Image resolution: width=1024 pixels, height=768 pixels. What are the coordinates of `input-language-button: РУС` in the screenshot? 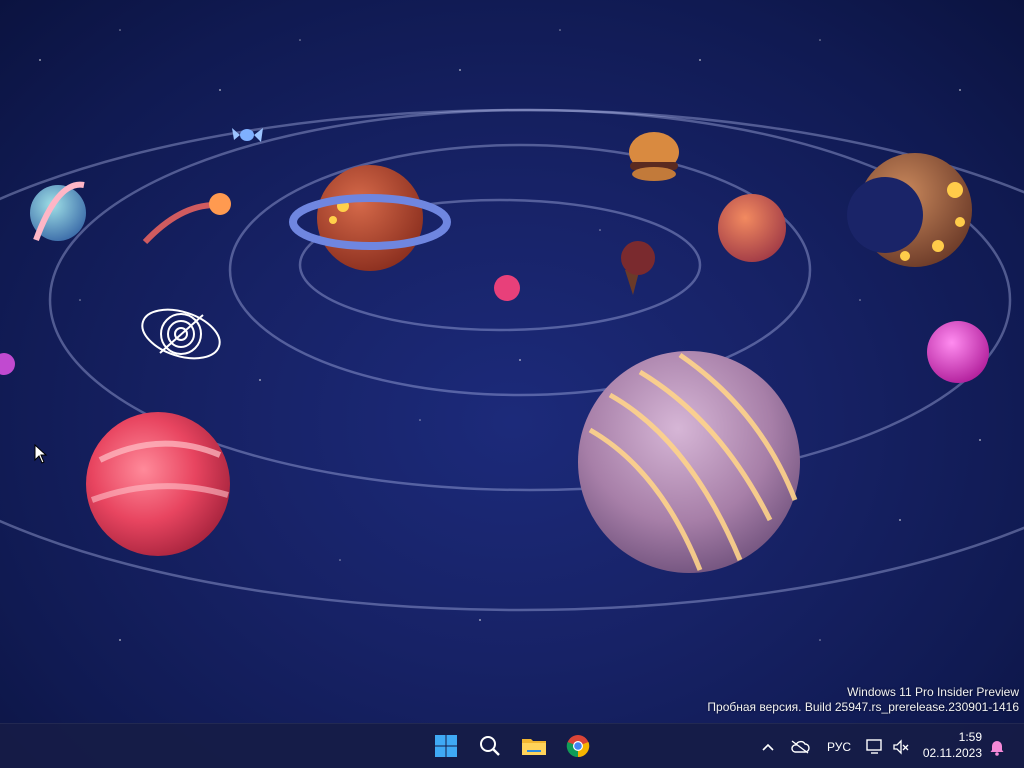 It's located at (839, 746).